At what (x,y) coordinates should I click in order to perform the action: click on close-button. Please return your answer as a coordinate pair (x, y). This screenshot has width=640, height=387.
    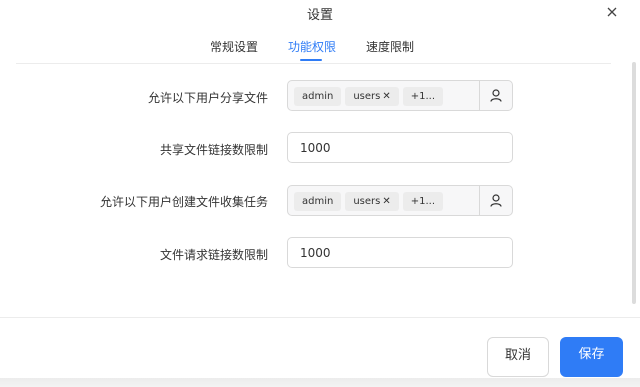
    Looking at the image, I should click on (612, 12).